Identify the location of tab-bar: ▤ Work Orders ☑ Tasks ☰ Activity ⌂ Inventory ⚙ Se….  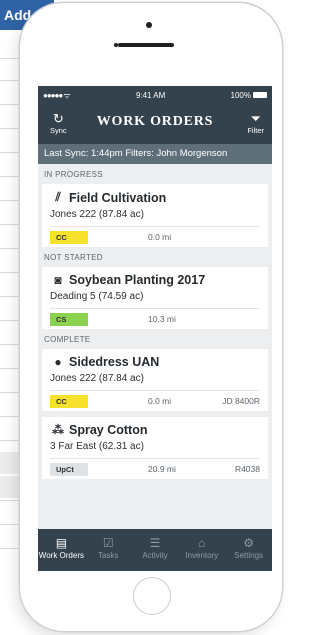
(155, 550).